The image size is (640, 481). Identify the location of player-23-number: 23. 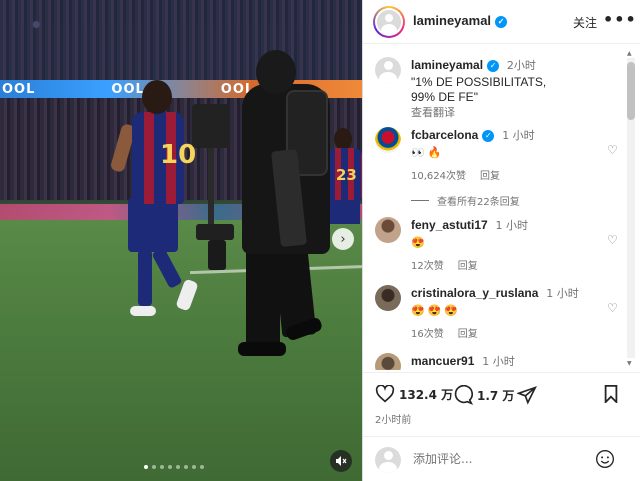
(346, 175).